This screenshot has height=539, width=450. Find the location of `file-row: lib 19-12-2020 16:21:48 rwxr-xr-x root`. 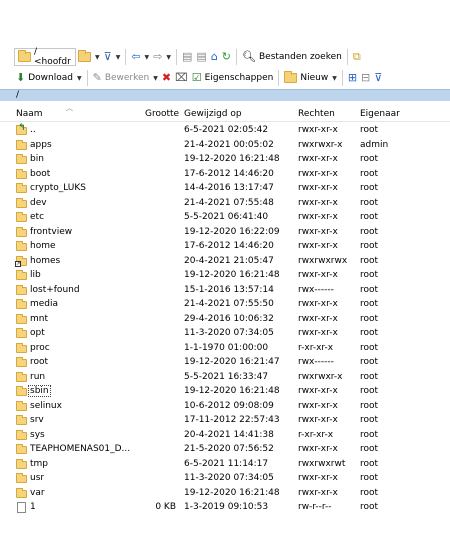

file-row: lib 19-12-2020 16:21:48 rwxr-xr-x root is located at coordinates (225, 275).